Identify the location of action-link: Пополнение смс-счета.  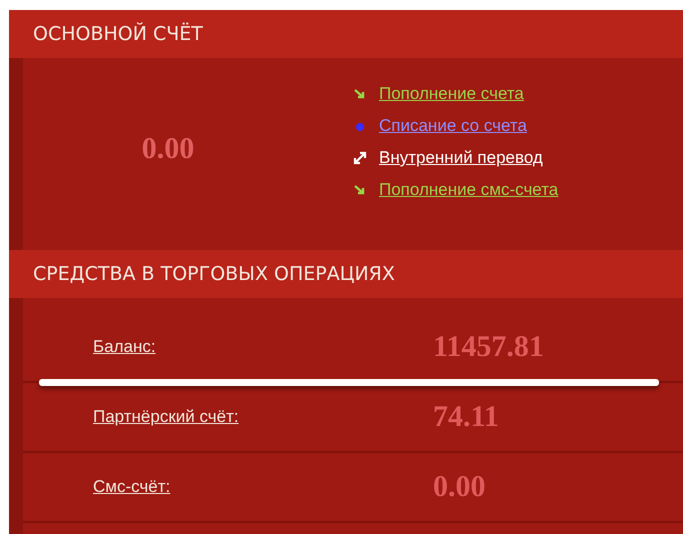
(468, 190).